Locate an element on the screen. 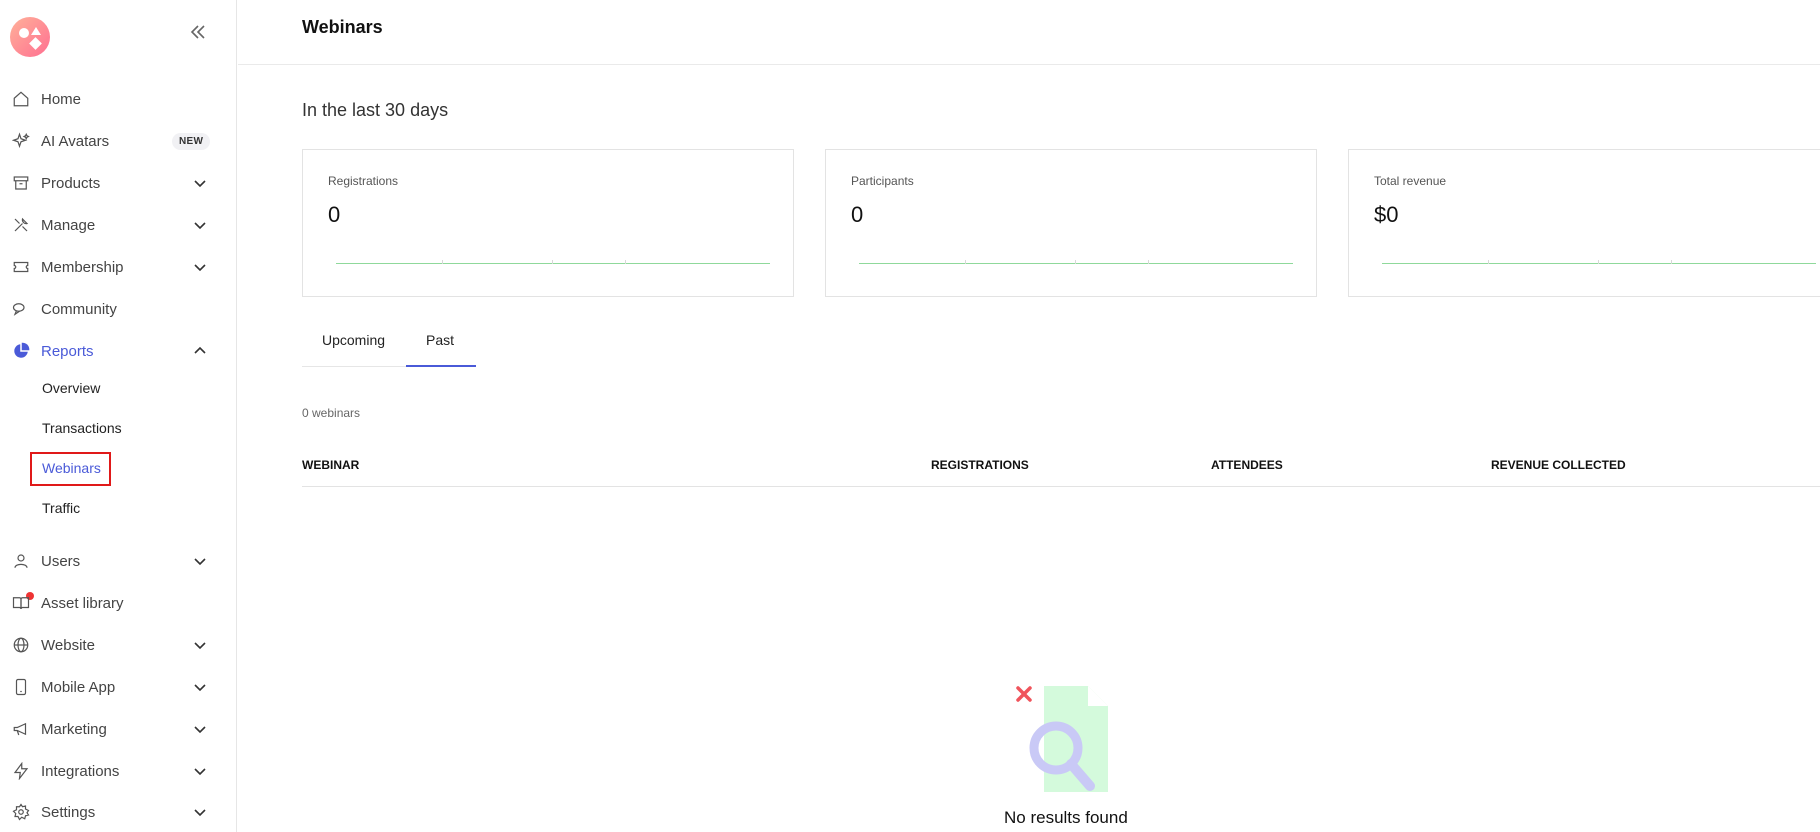 The image size is (1820, 832). megaphone-icon is located at coordinates (20, 729).